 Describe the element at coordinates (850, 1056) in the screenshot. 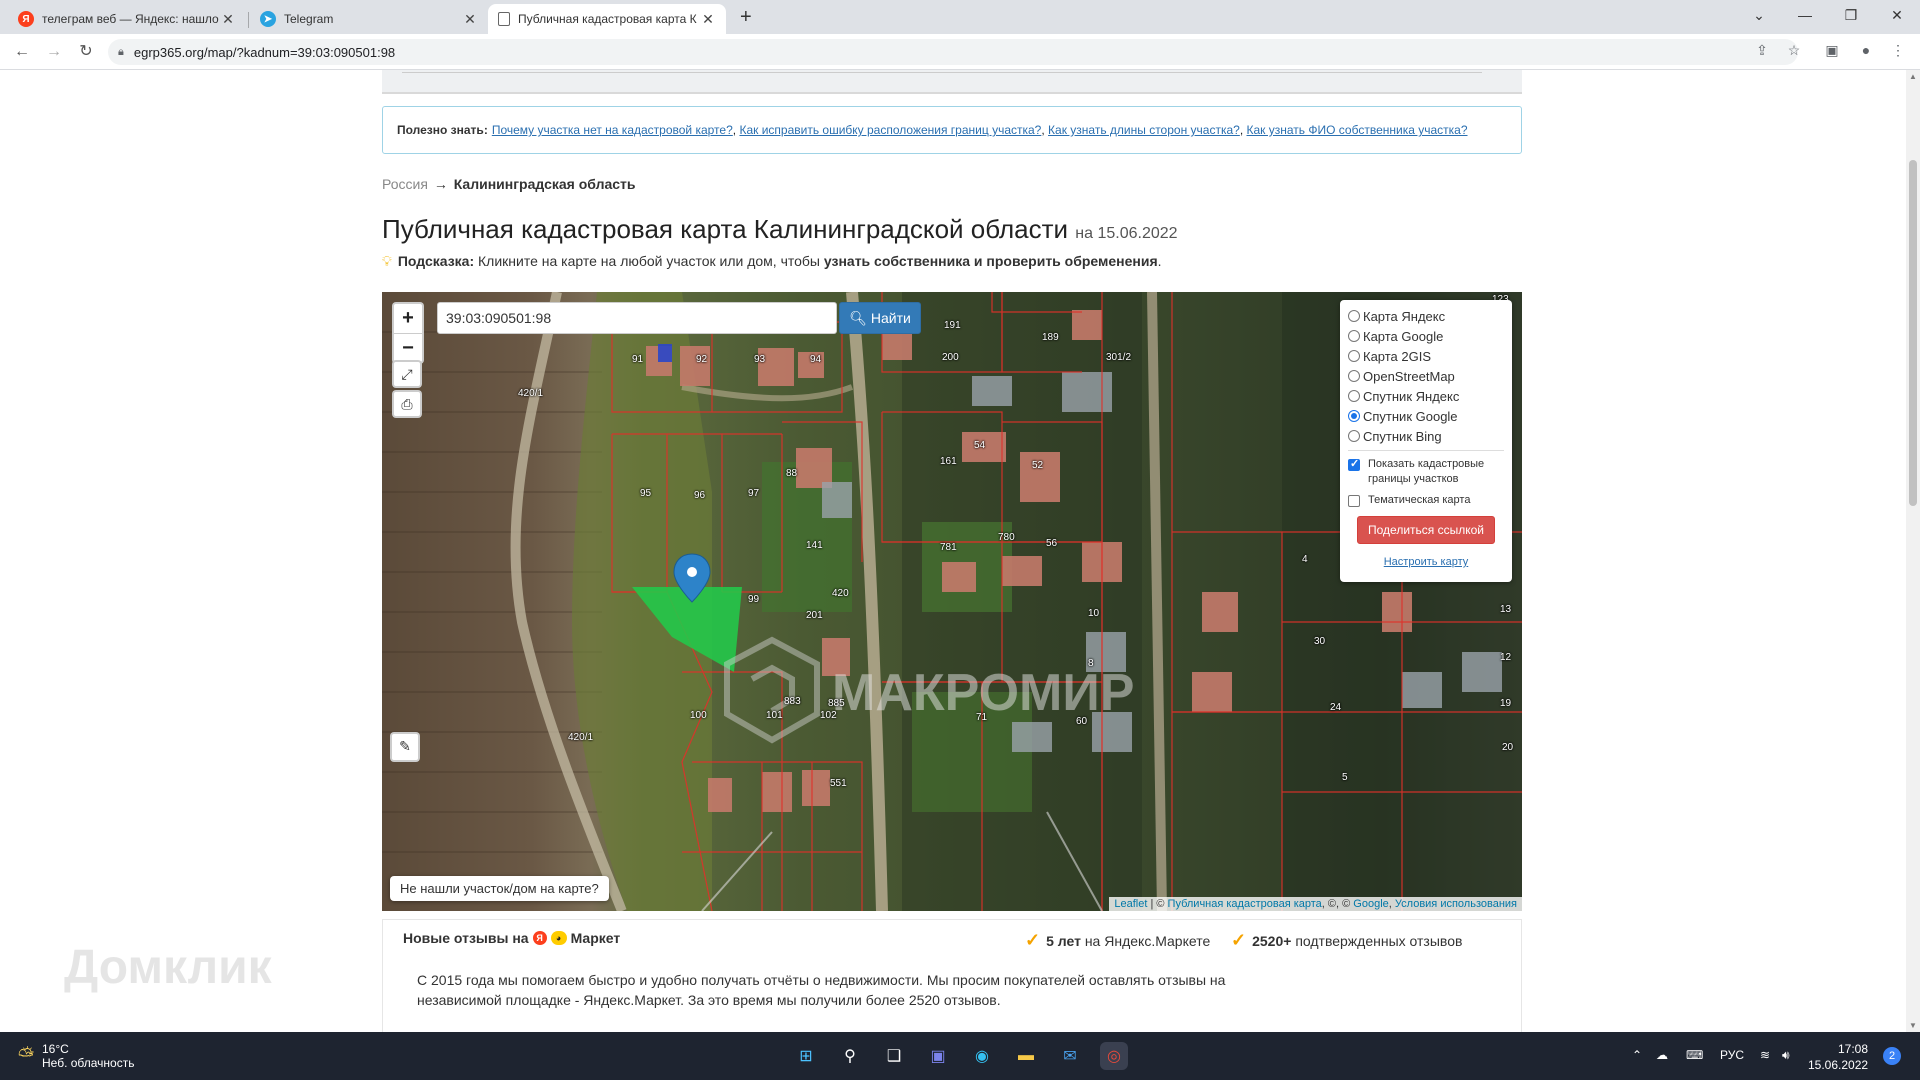

I see `search-icon: ⚲` at that location.